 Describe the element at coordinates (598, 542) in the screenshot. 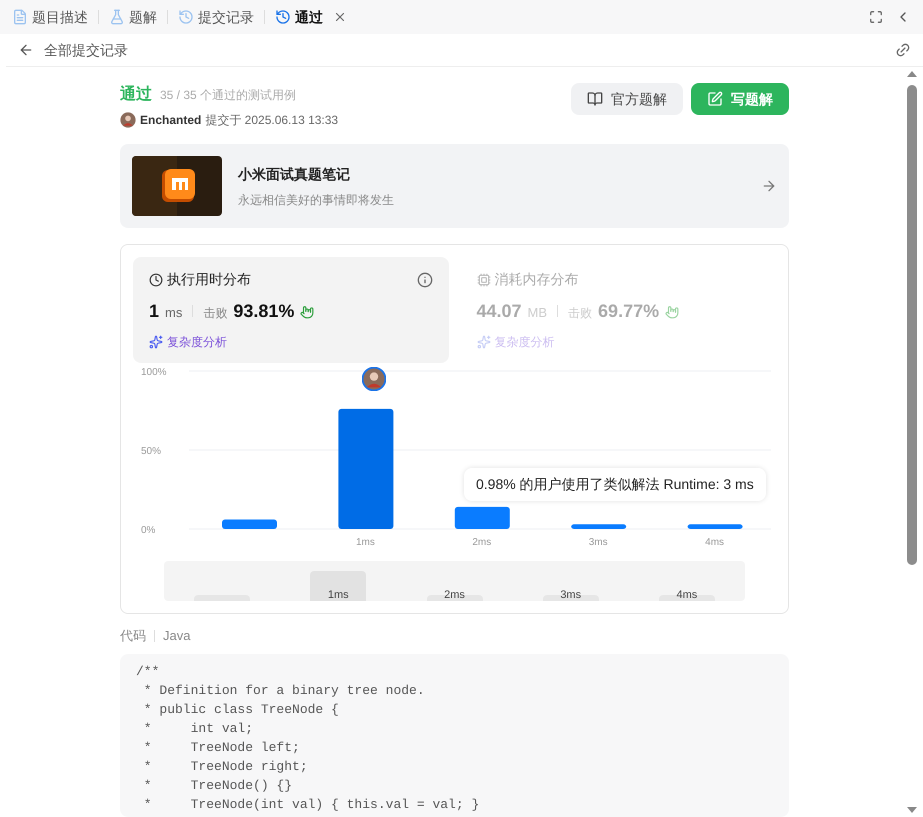

I see `x-tick-label: 3ms` at that location.